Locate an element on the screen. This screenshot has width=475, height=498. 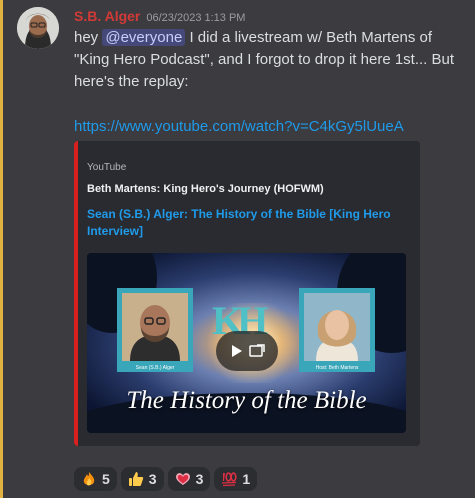
embed-provider: YouTube is located at coordinates (106, 167).